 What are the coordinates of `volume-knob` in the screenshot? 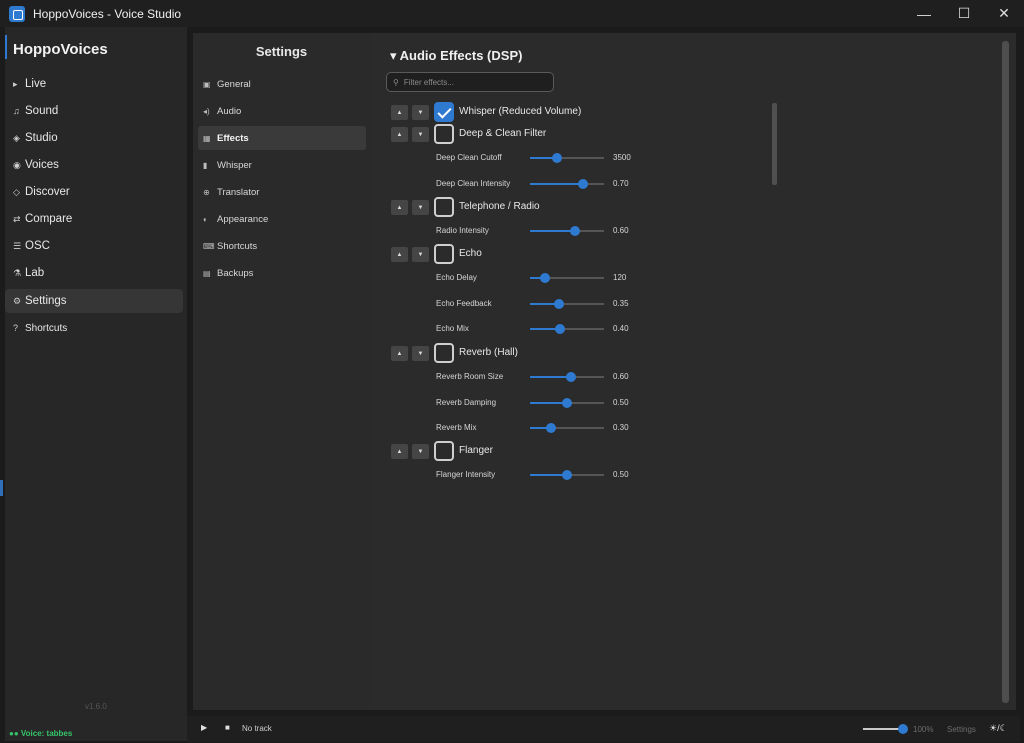 It's located at (902, 729).